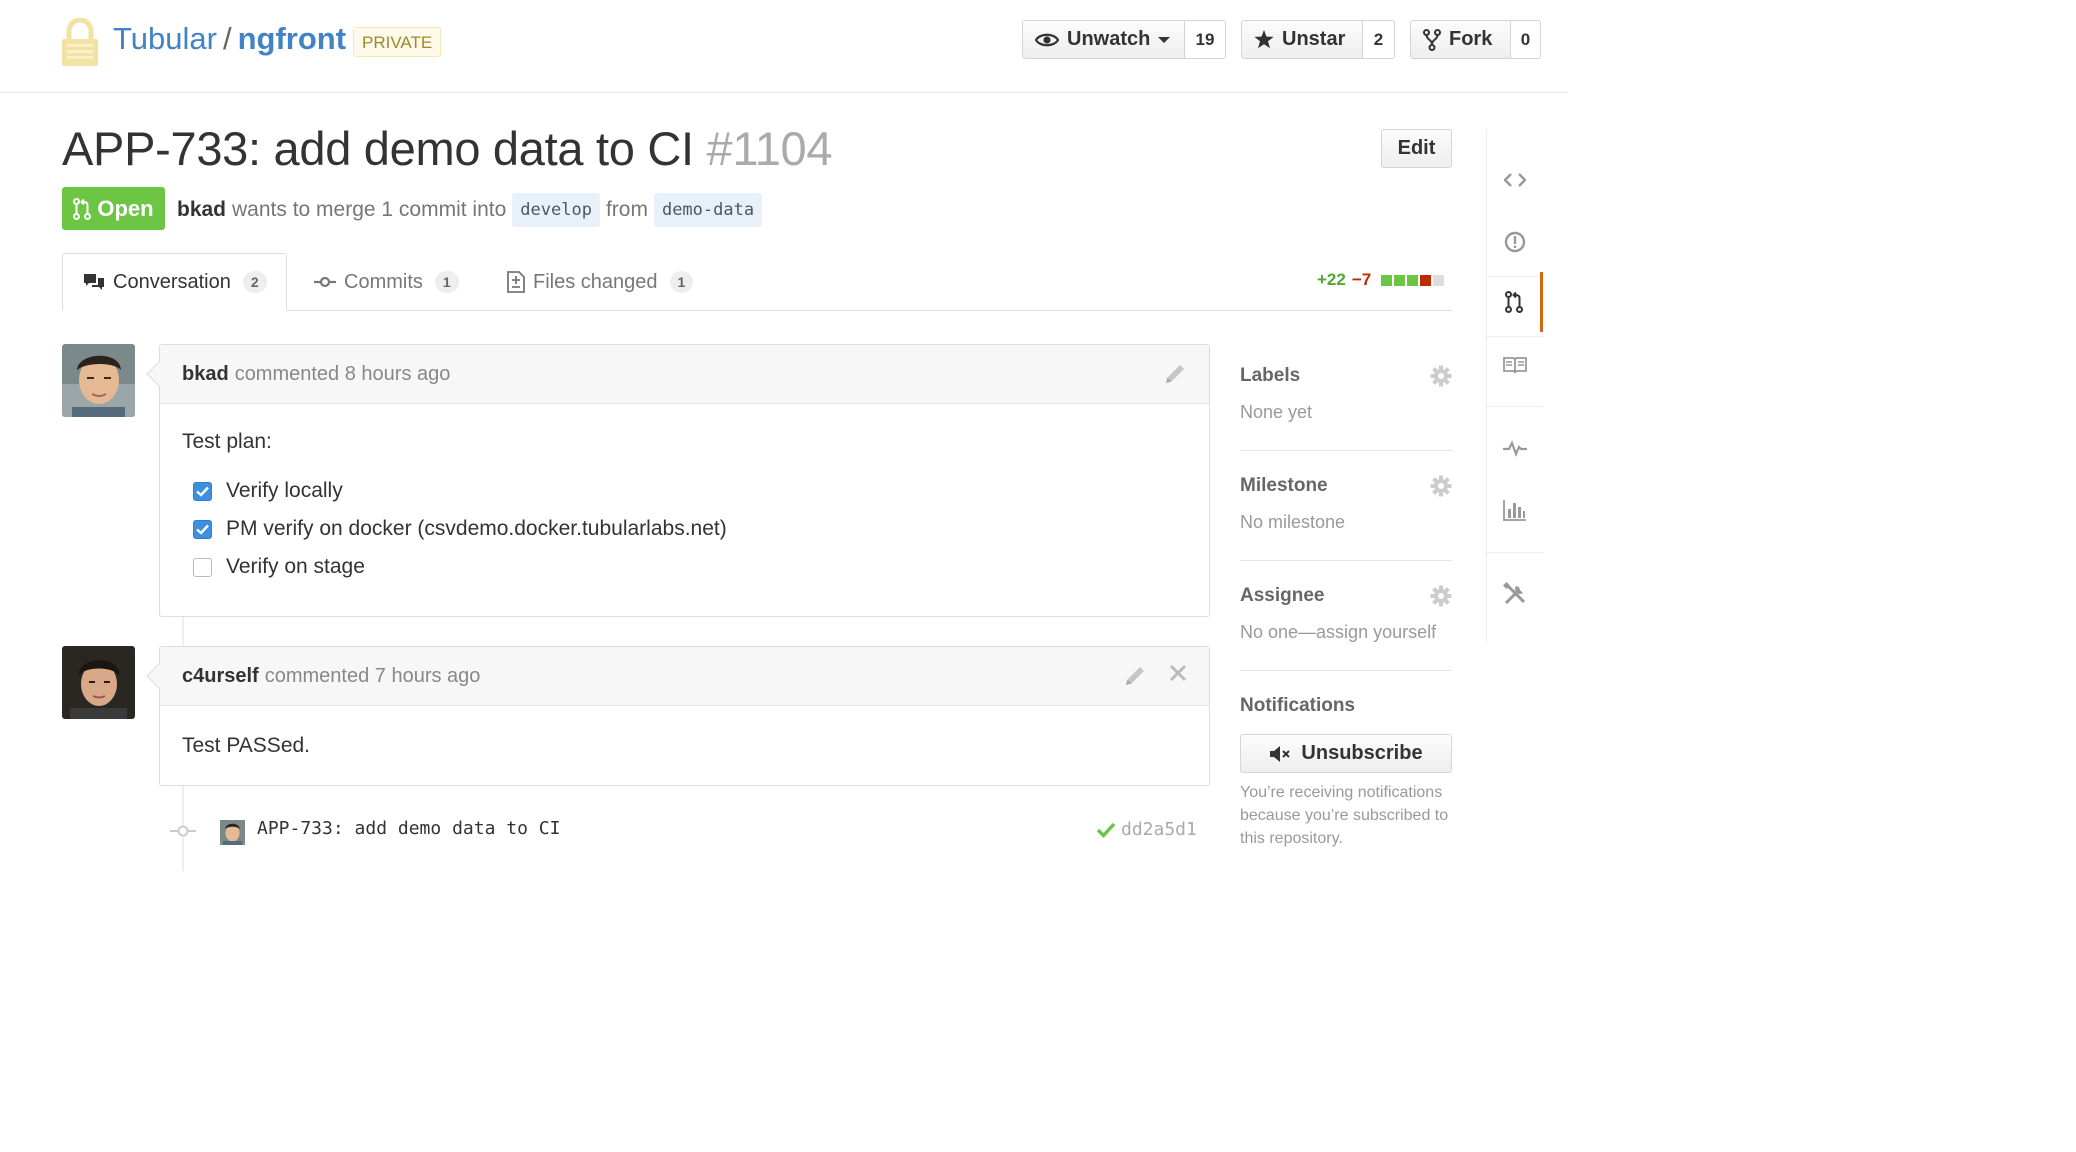 The image size is (2076, 1152). What do you see at coordinates (1346, 502) in the screenshot?
I see `sidebar-milestone: Milestone No milestone` at bounding box center [1346, 502].